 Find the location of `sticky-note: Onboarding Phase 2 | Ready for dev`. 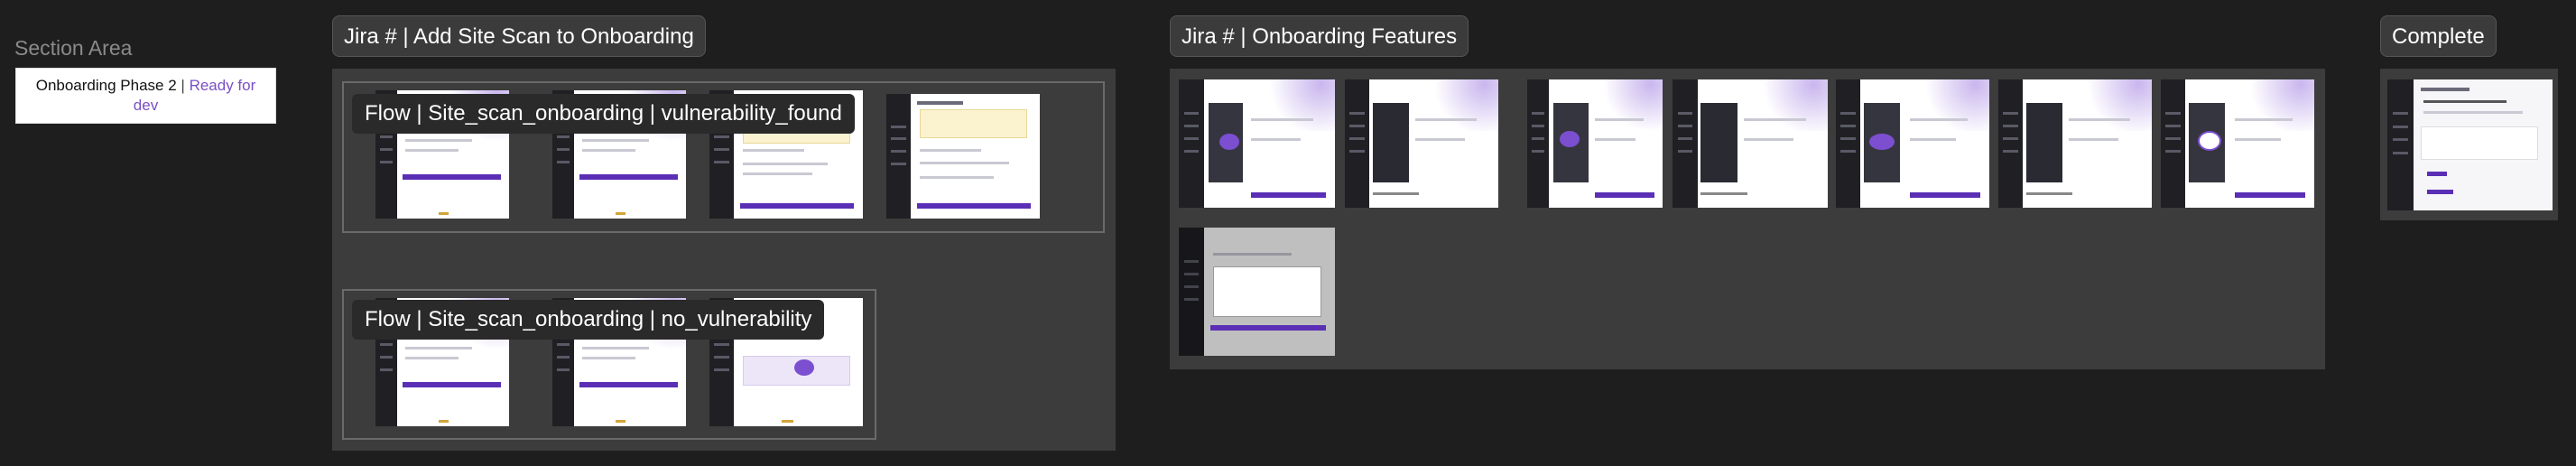

sticky-note: Onboarding Phase 2 | Ready for dev is located at coordinates (145, 96).